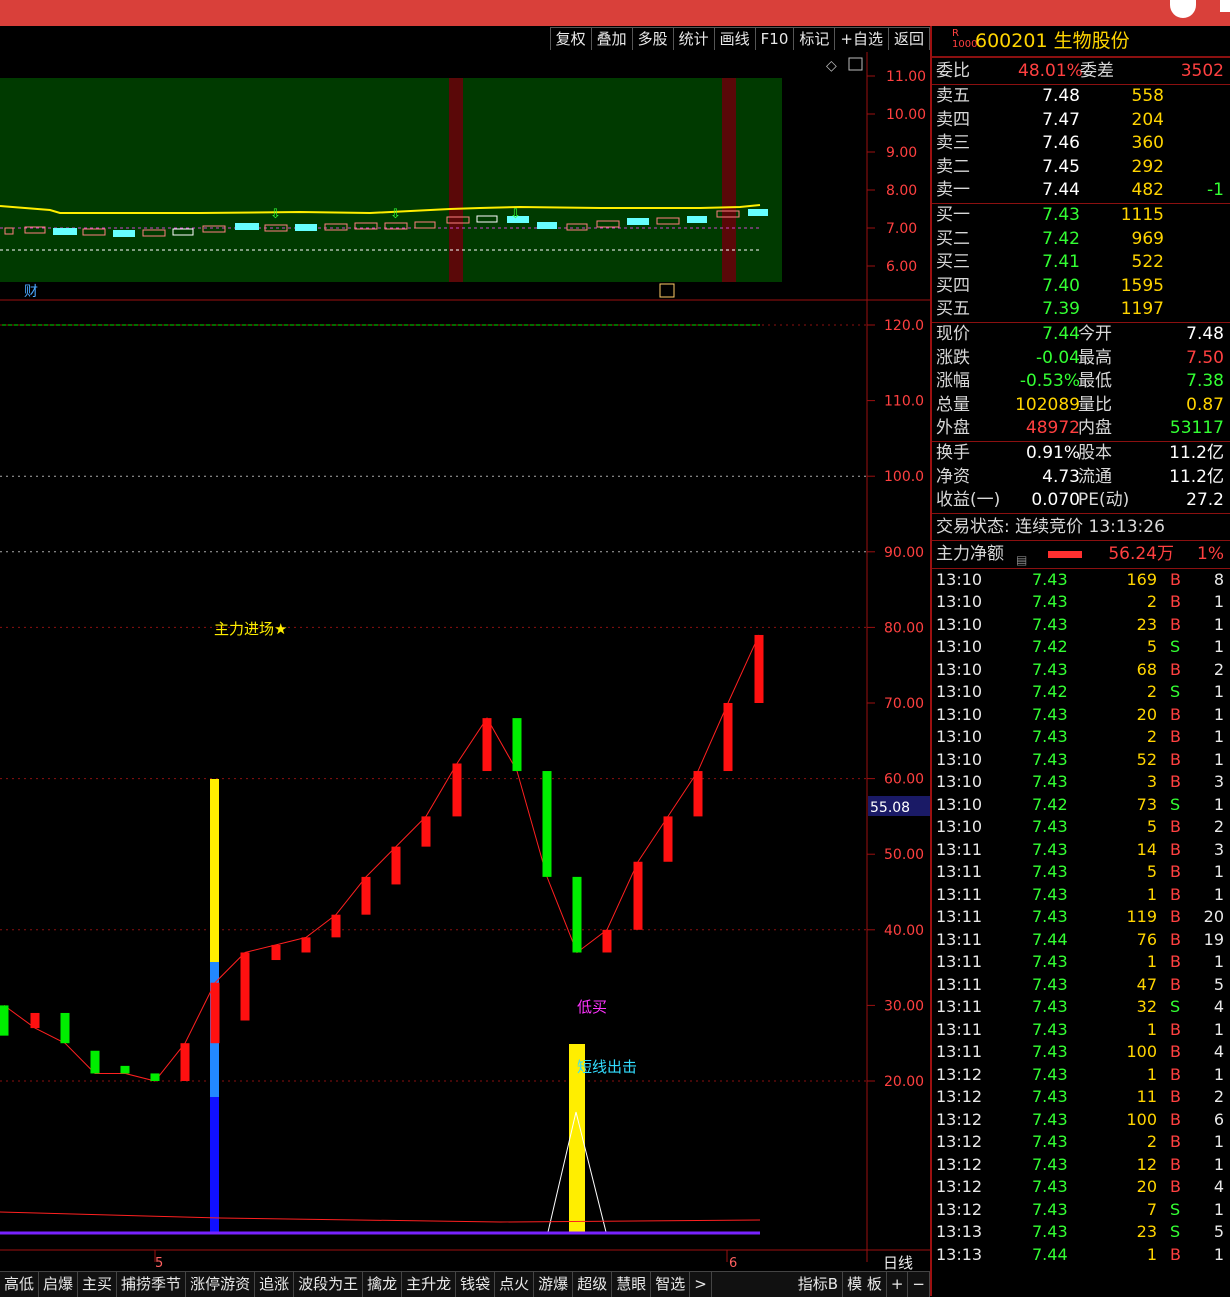  Describe the element at coordinates (1175, 1029) in the screenshot. I see `tick-side: B` at that location.